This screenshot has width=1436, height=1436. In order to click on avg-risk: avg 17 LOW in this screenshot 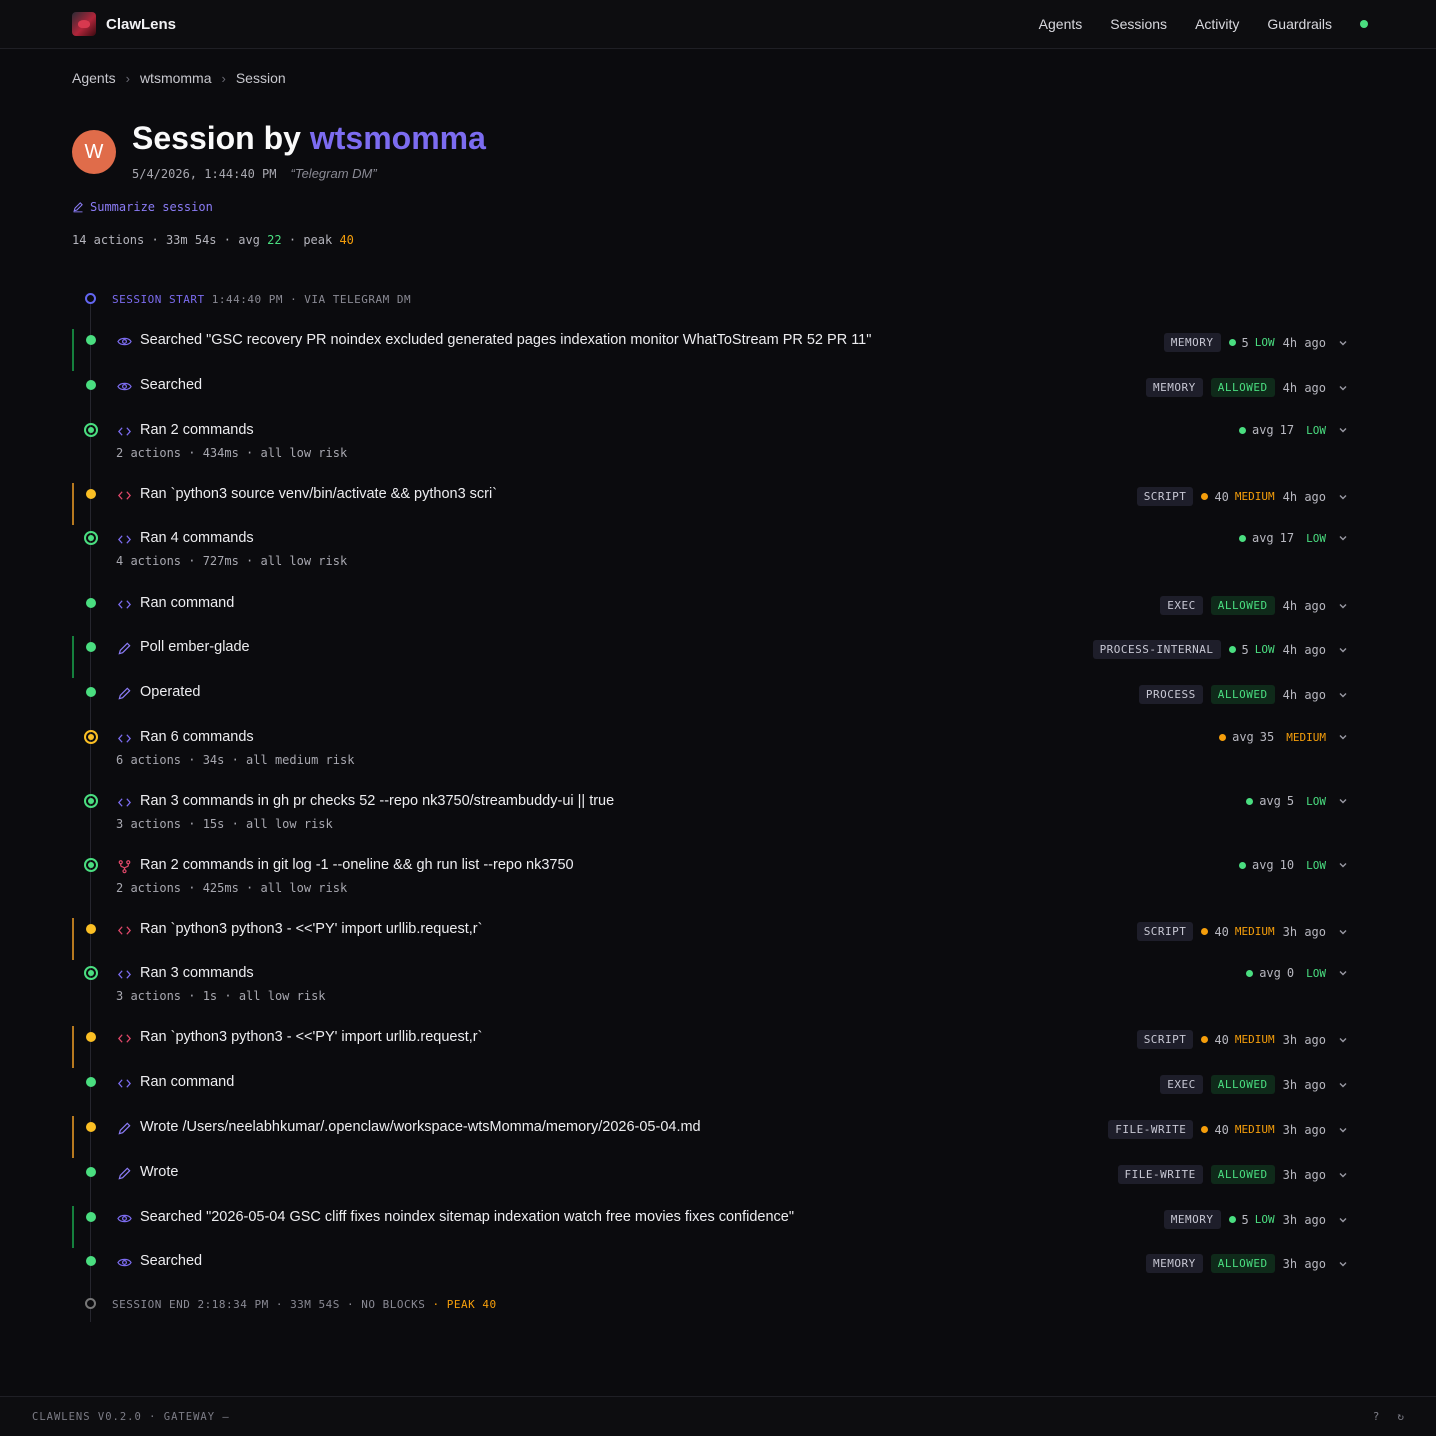, I will do `click(1282, 430)`.